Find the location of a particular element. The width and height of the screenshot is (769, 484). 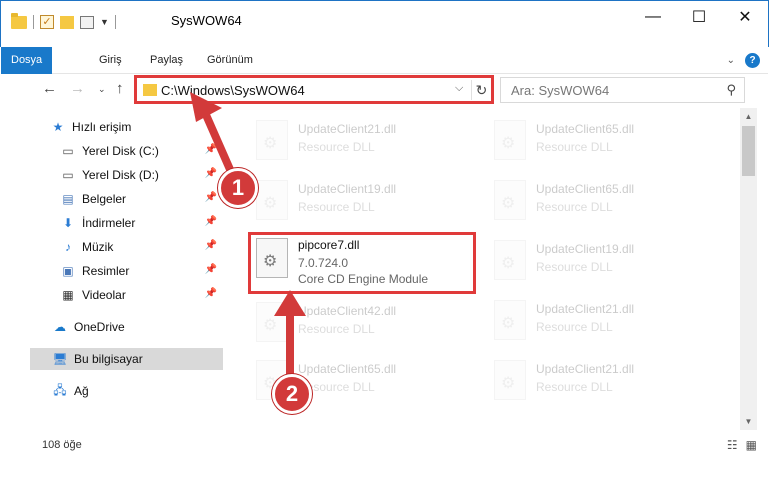

step-1-badge: 1 is located at coordinates (238, 188).